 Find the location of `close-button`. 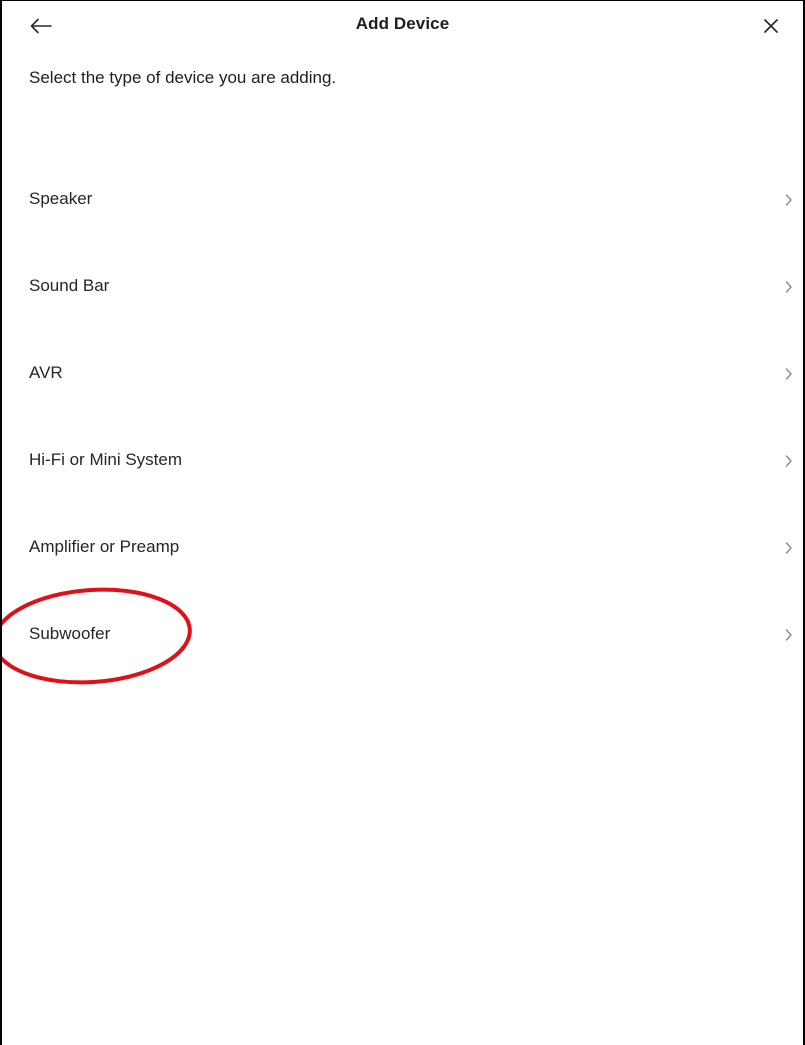

close-button is located at coordinates (771, 26).